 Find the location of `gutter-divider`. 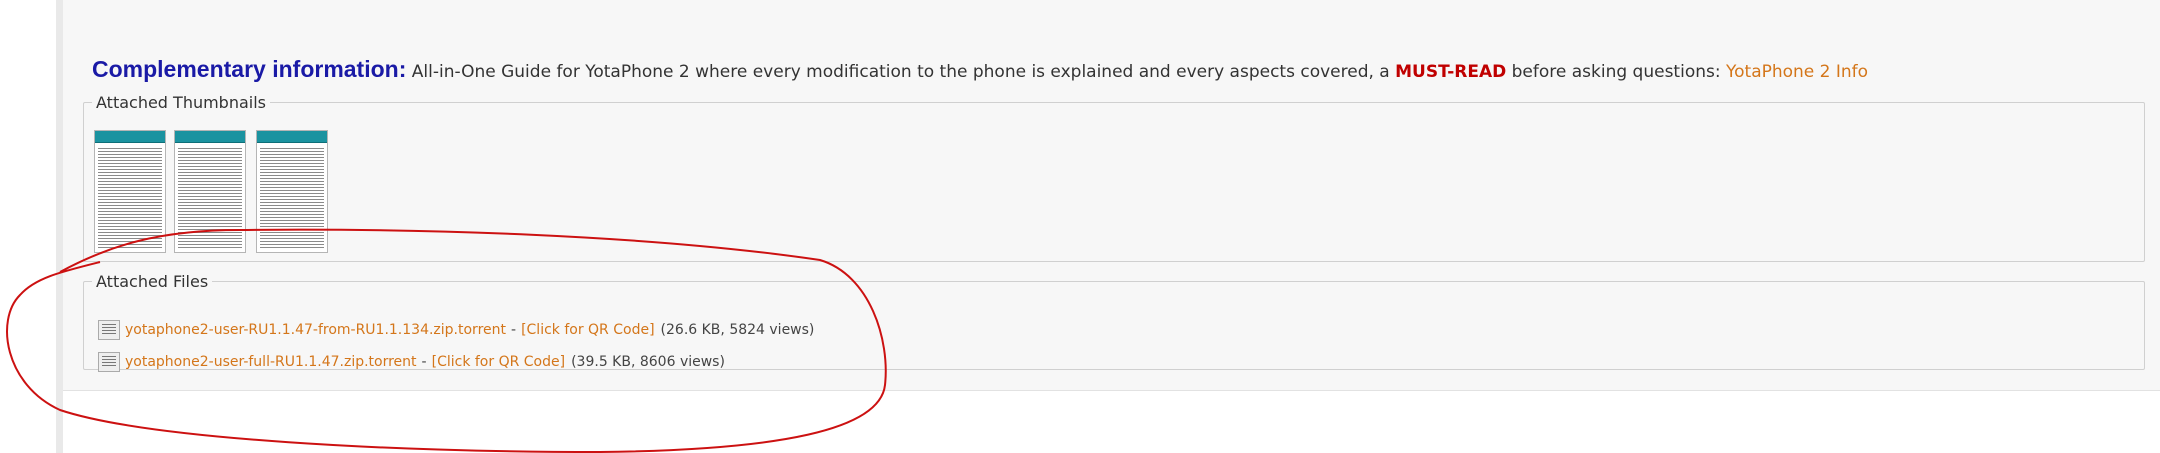

gutter-divider is located at coordinates (59, 226).